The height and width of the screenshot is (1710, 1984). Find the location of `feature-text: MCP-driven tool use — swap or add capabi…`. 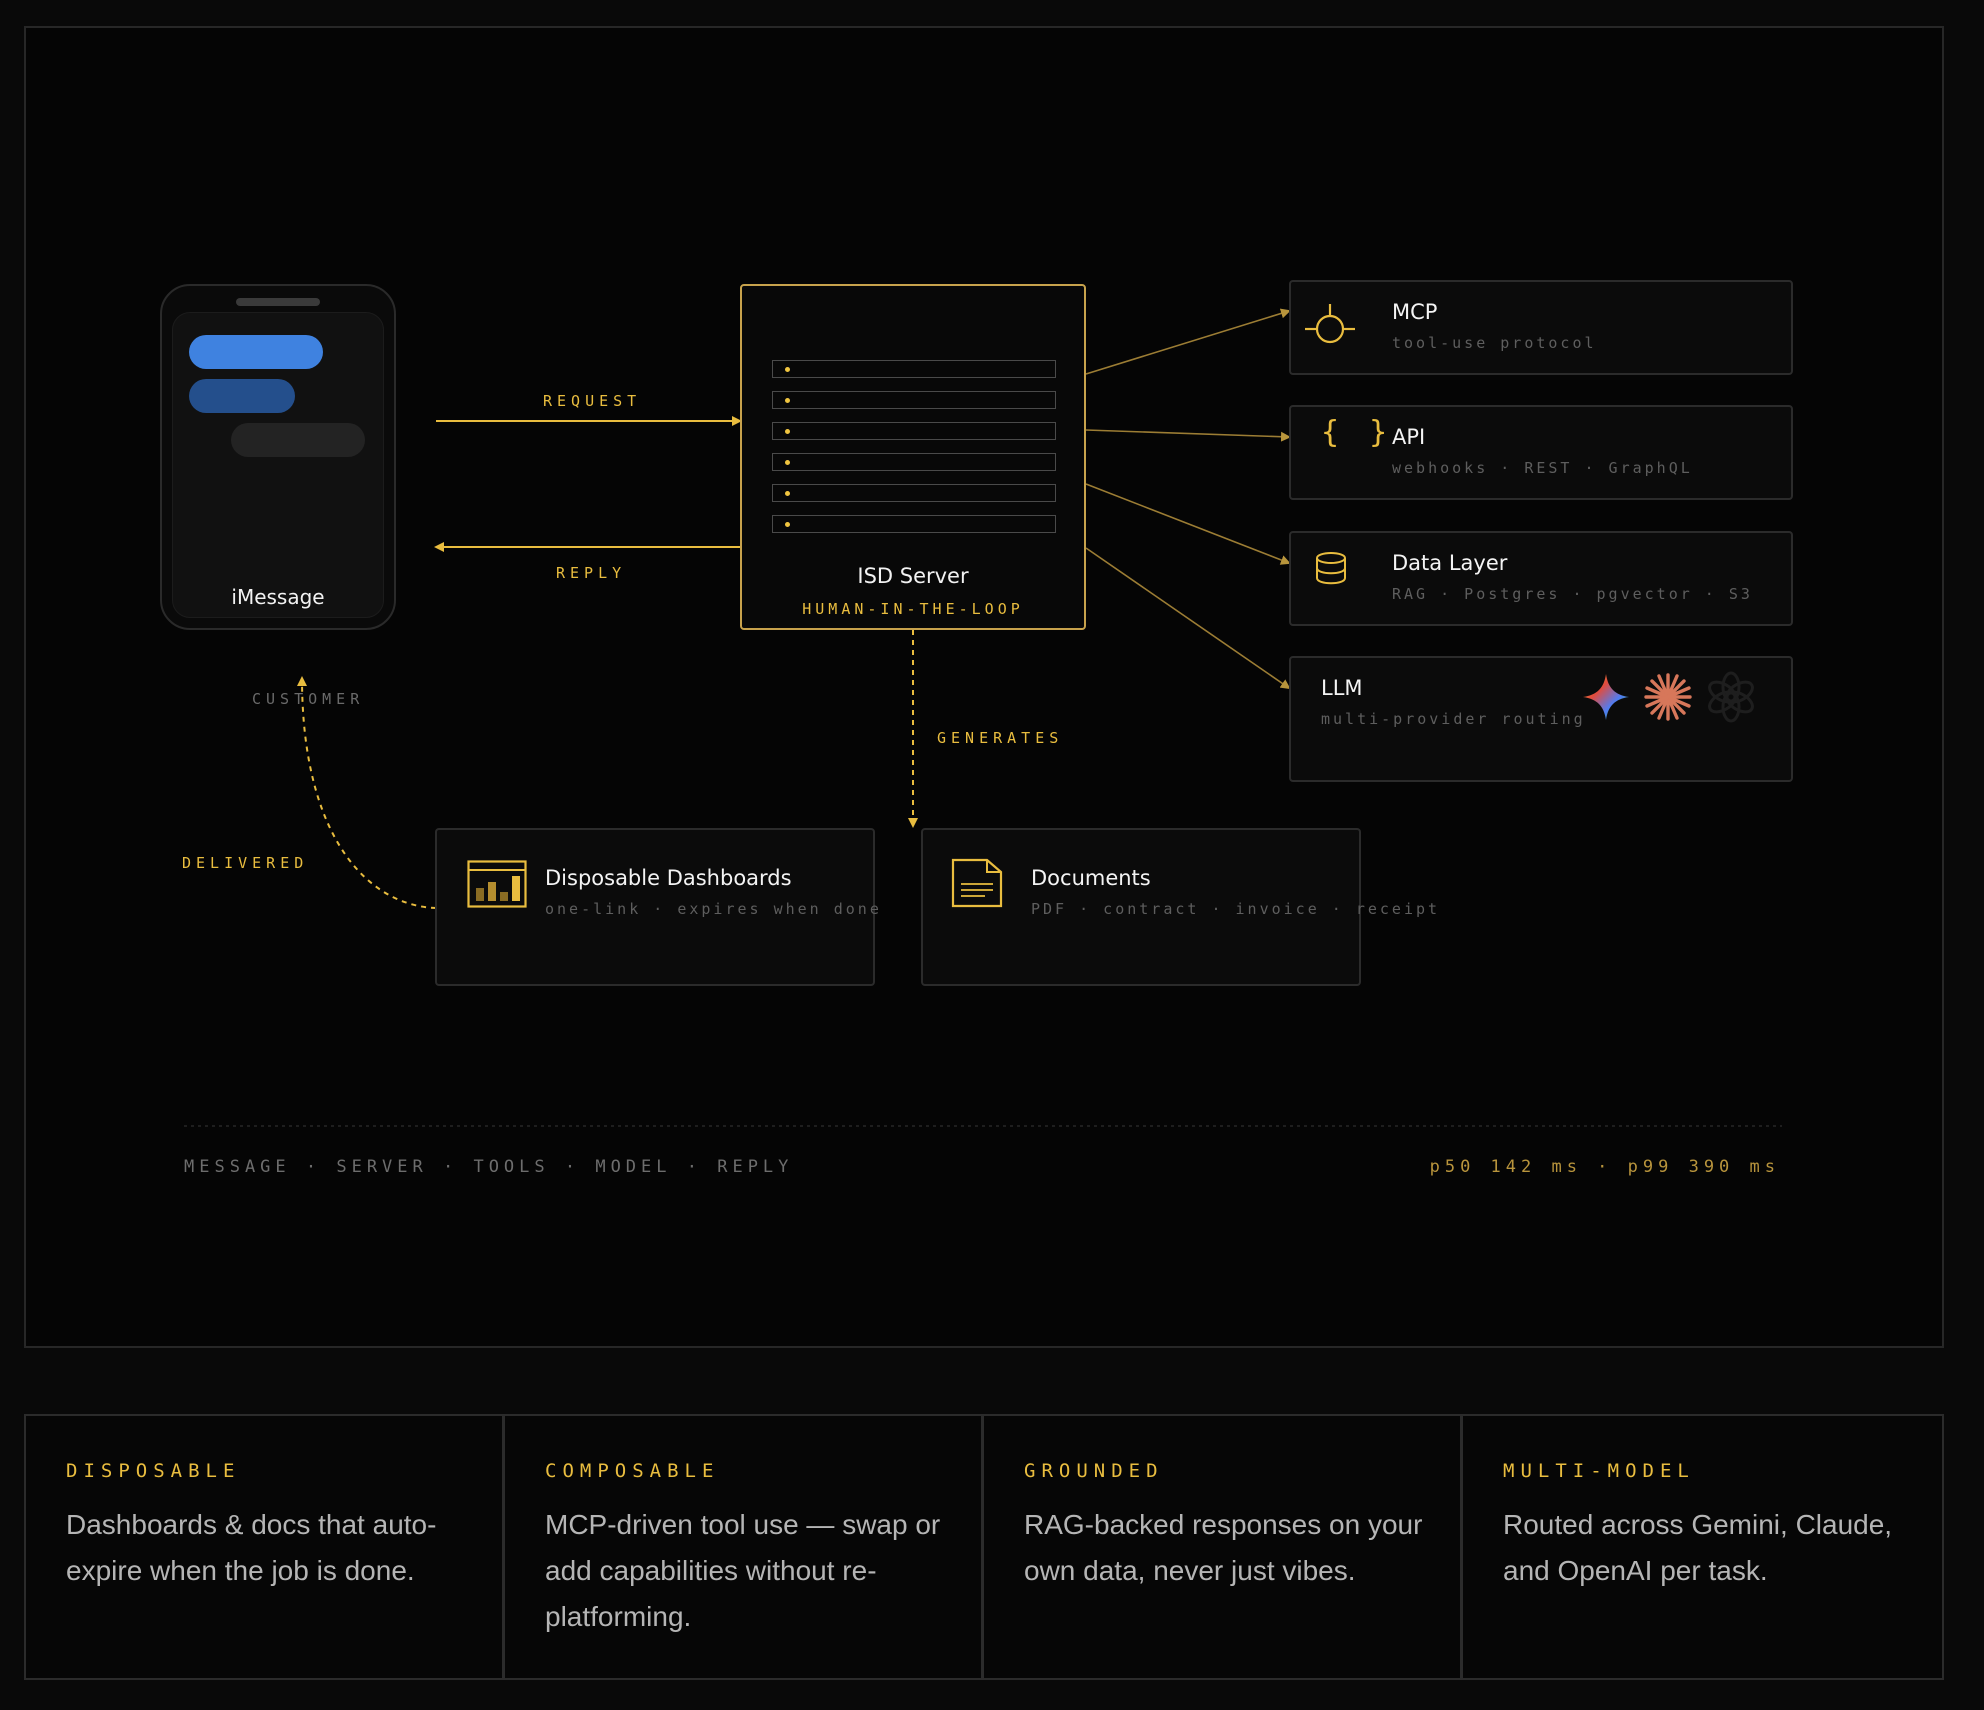

feature-text: MCP-driven tool use — swap or add capabi… is located at coordinates (743, 1570).